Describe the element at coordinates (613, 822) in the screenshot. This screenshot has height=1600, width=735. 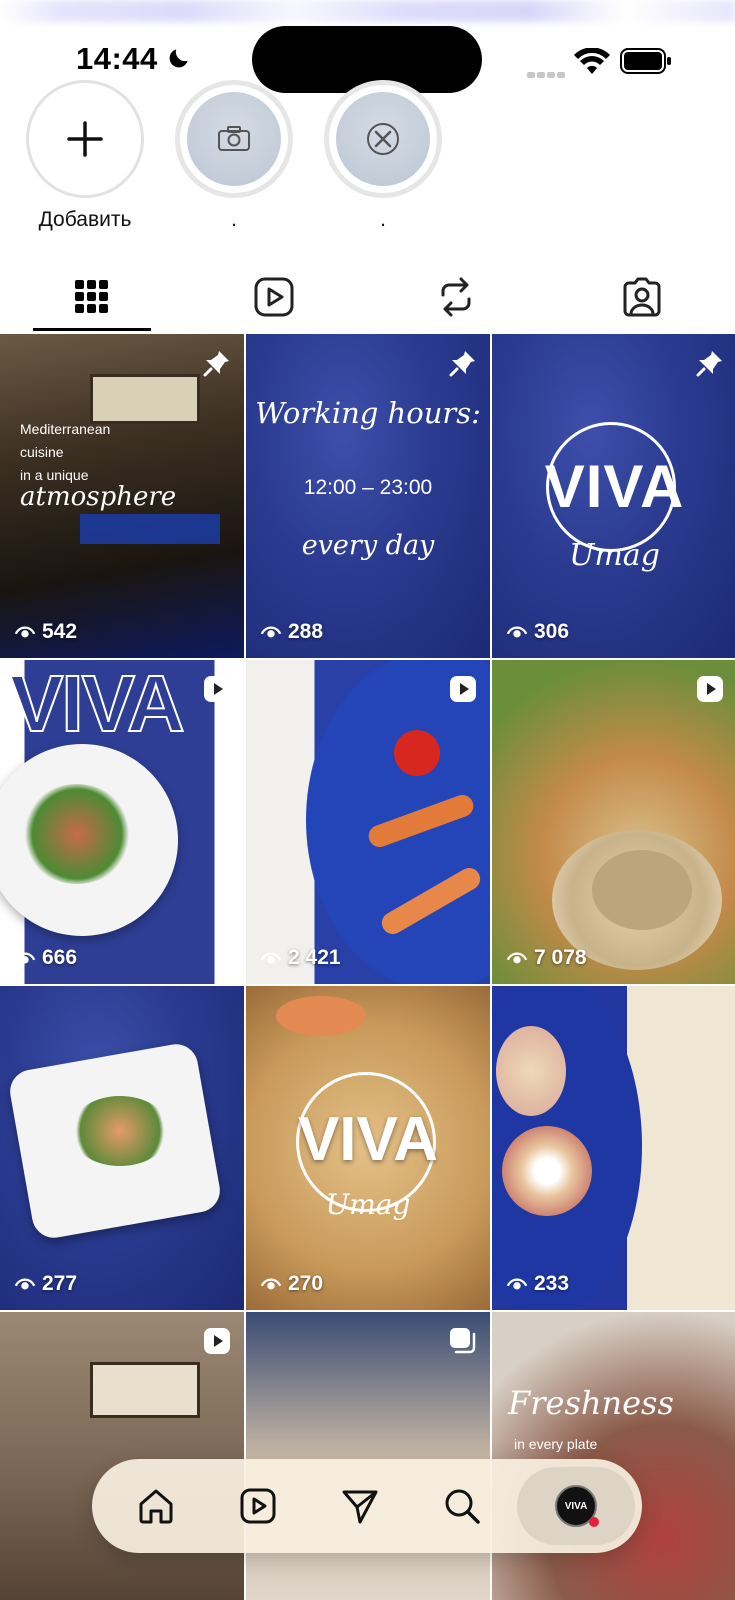
I see `post-tile: 7 078` at that location.